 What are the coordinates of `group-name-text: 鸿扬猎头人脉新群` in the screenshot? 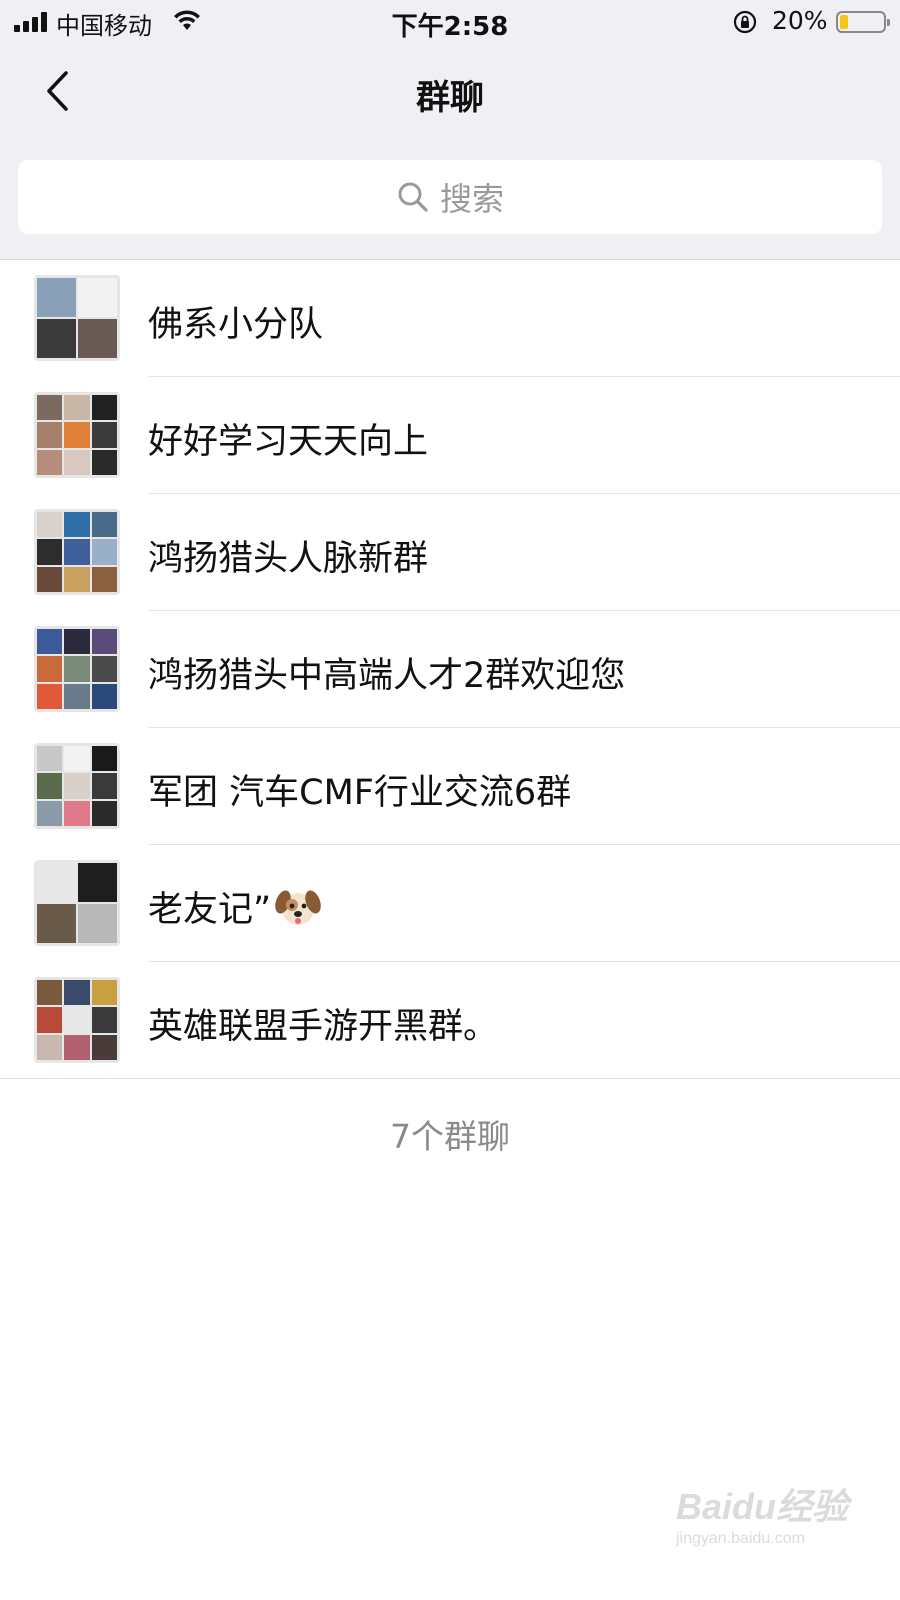 It's located at (288, 559).